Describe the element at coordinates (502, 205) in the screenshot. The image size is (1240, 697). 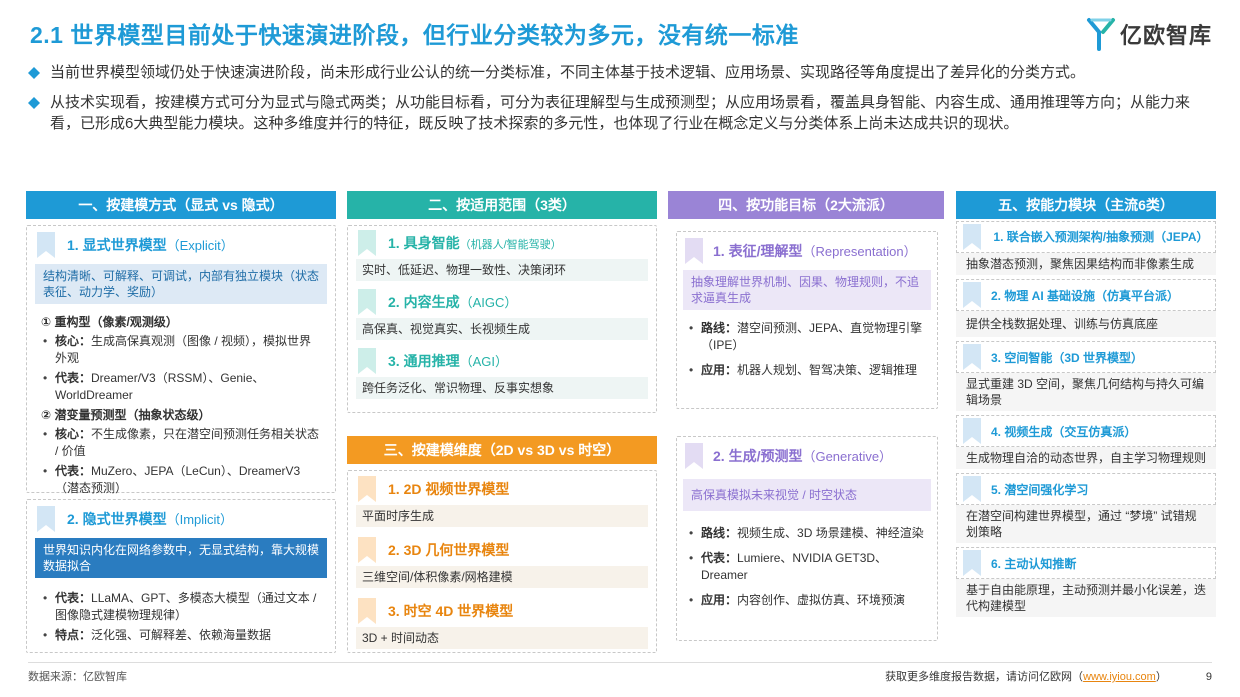
I see `column-header: 二、按适用范围（3类）` at that location.